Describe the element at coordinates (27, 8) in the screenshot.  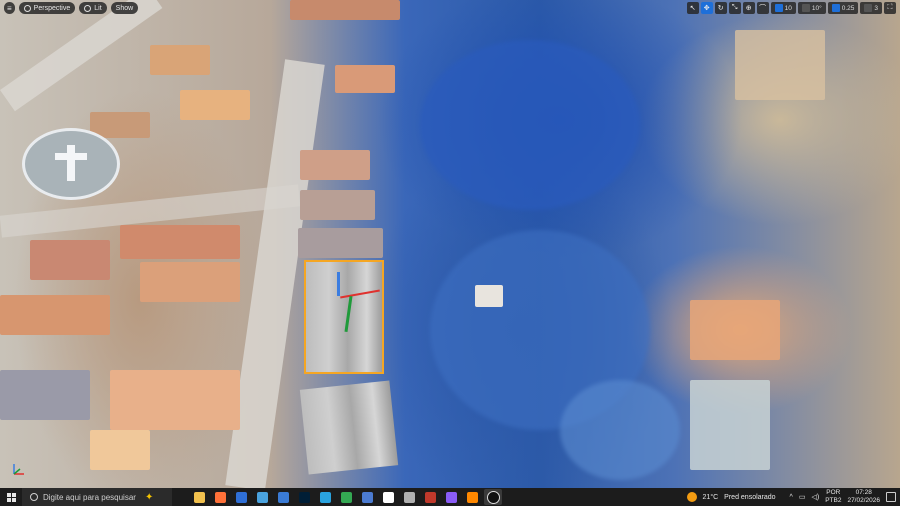
I see `camera-icon` at that location.